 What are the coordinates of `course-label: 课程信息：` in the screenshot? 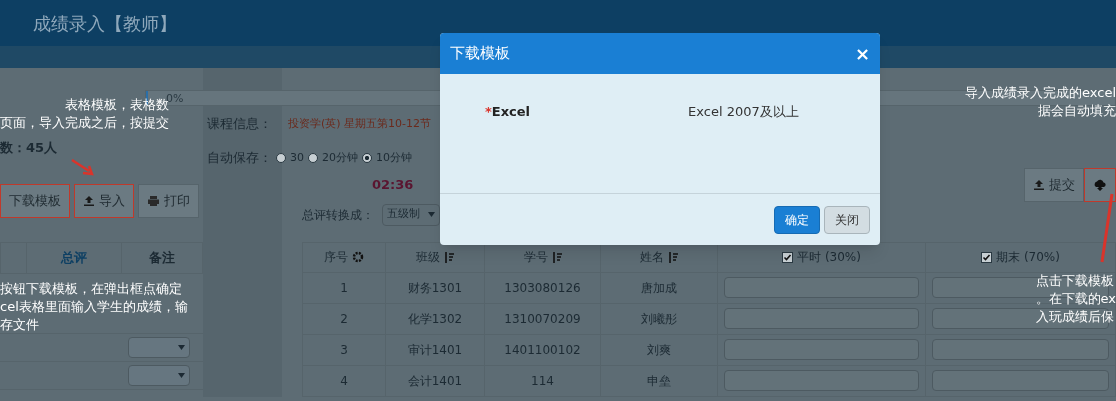 It's located at (239, 124).